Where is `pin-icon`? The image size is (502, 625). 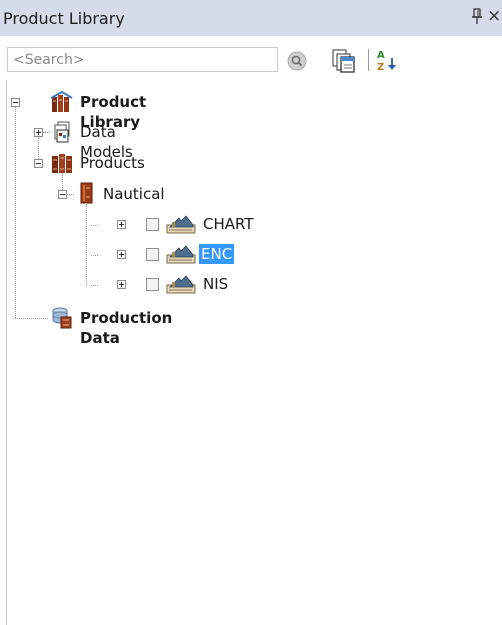 pin-icon is located at coordinates (477, 17).